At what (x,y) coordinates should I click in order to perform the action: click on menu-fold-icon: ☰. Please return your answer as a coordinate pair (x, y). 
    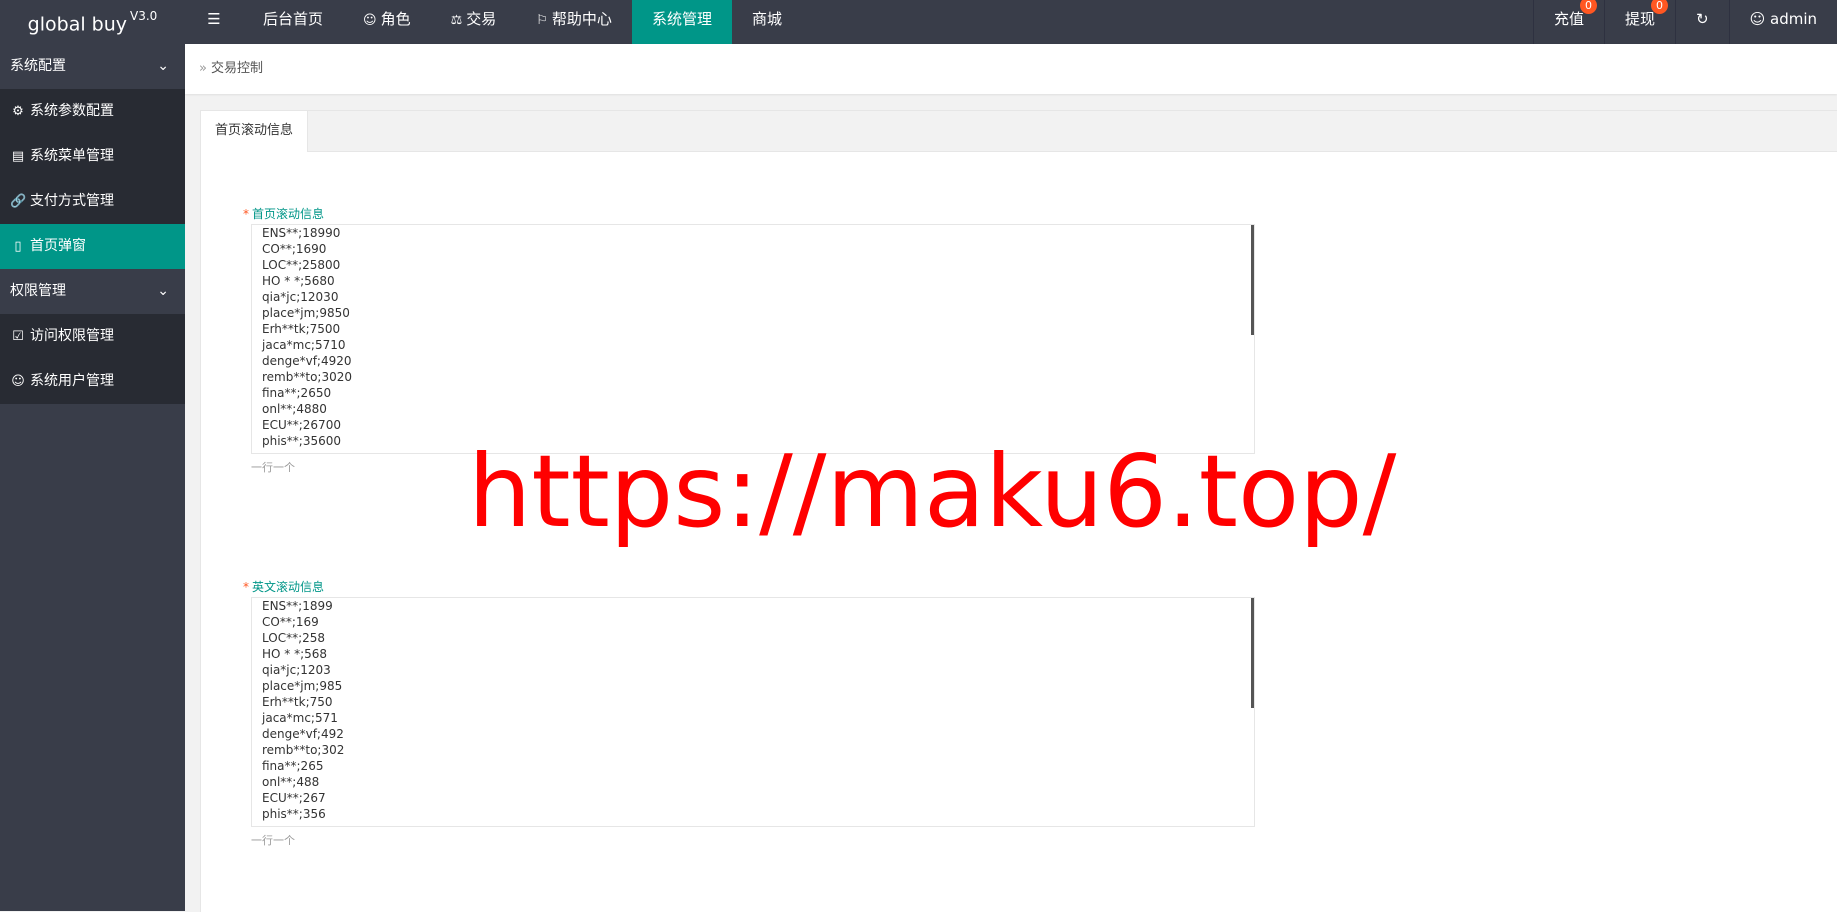
    Looking at the image, I should click on (214, 19).